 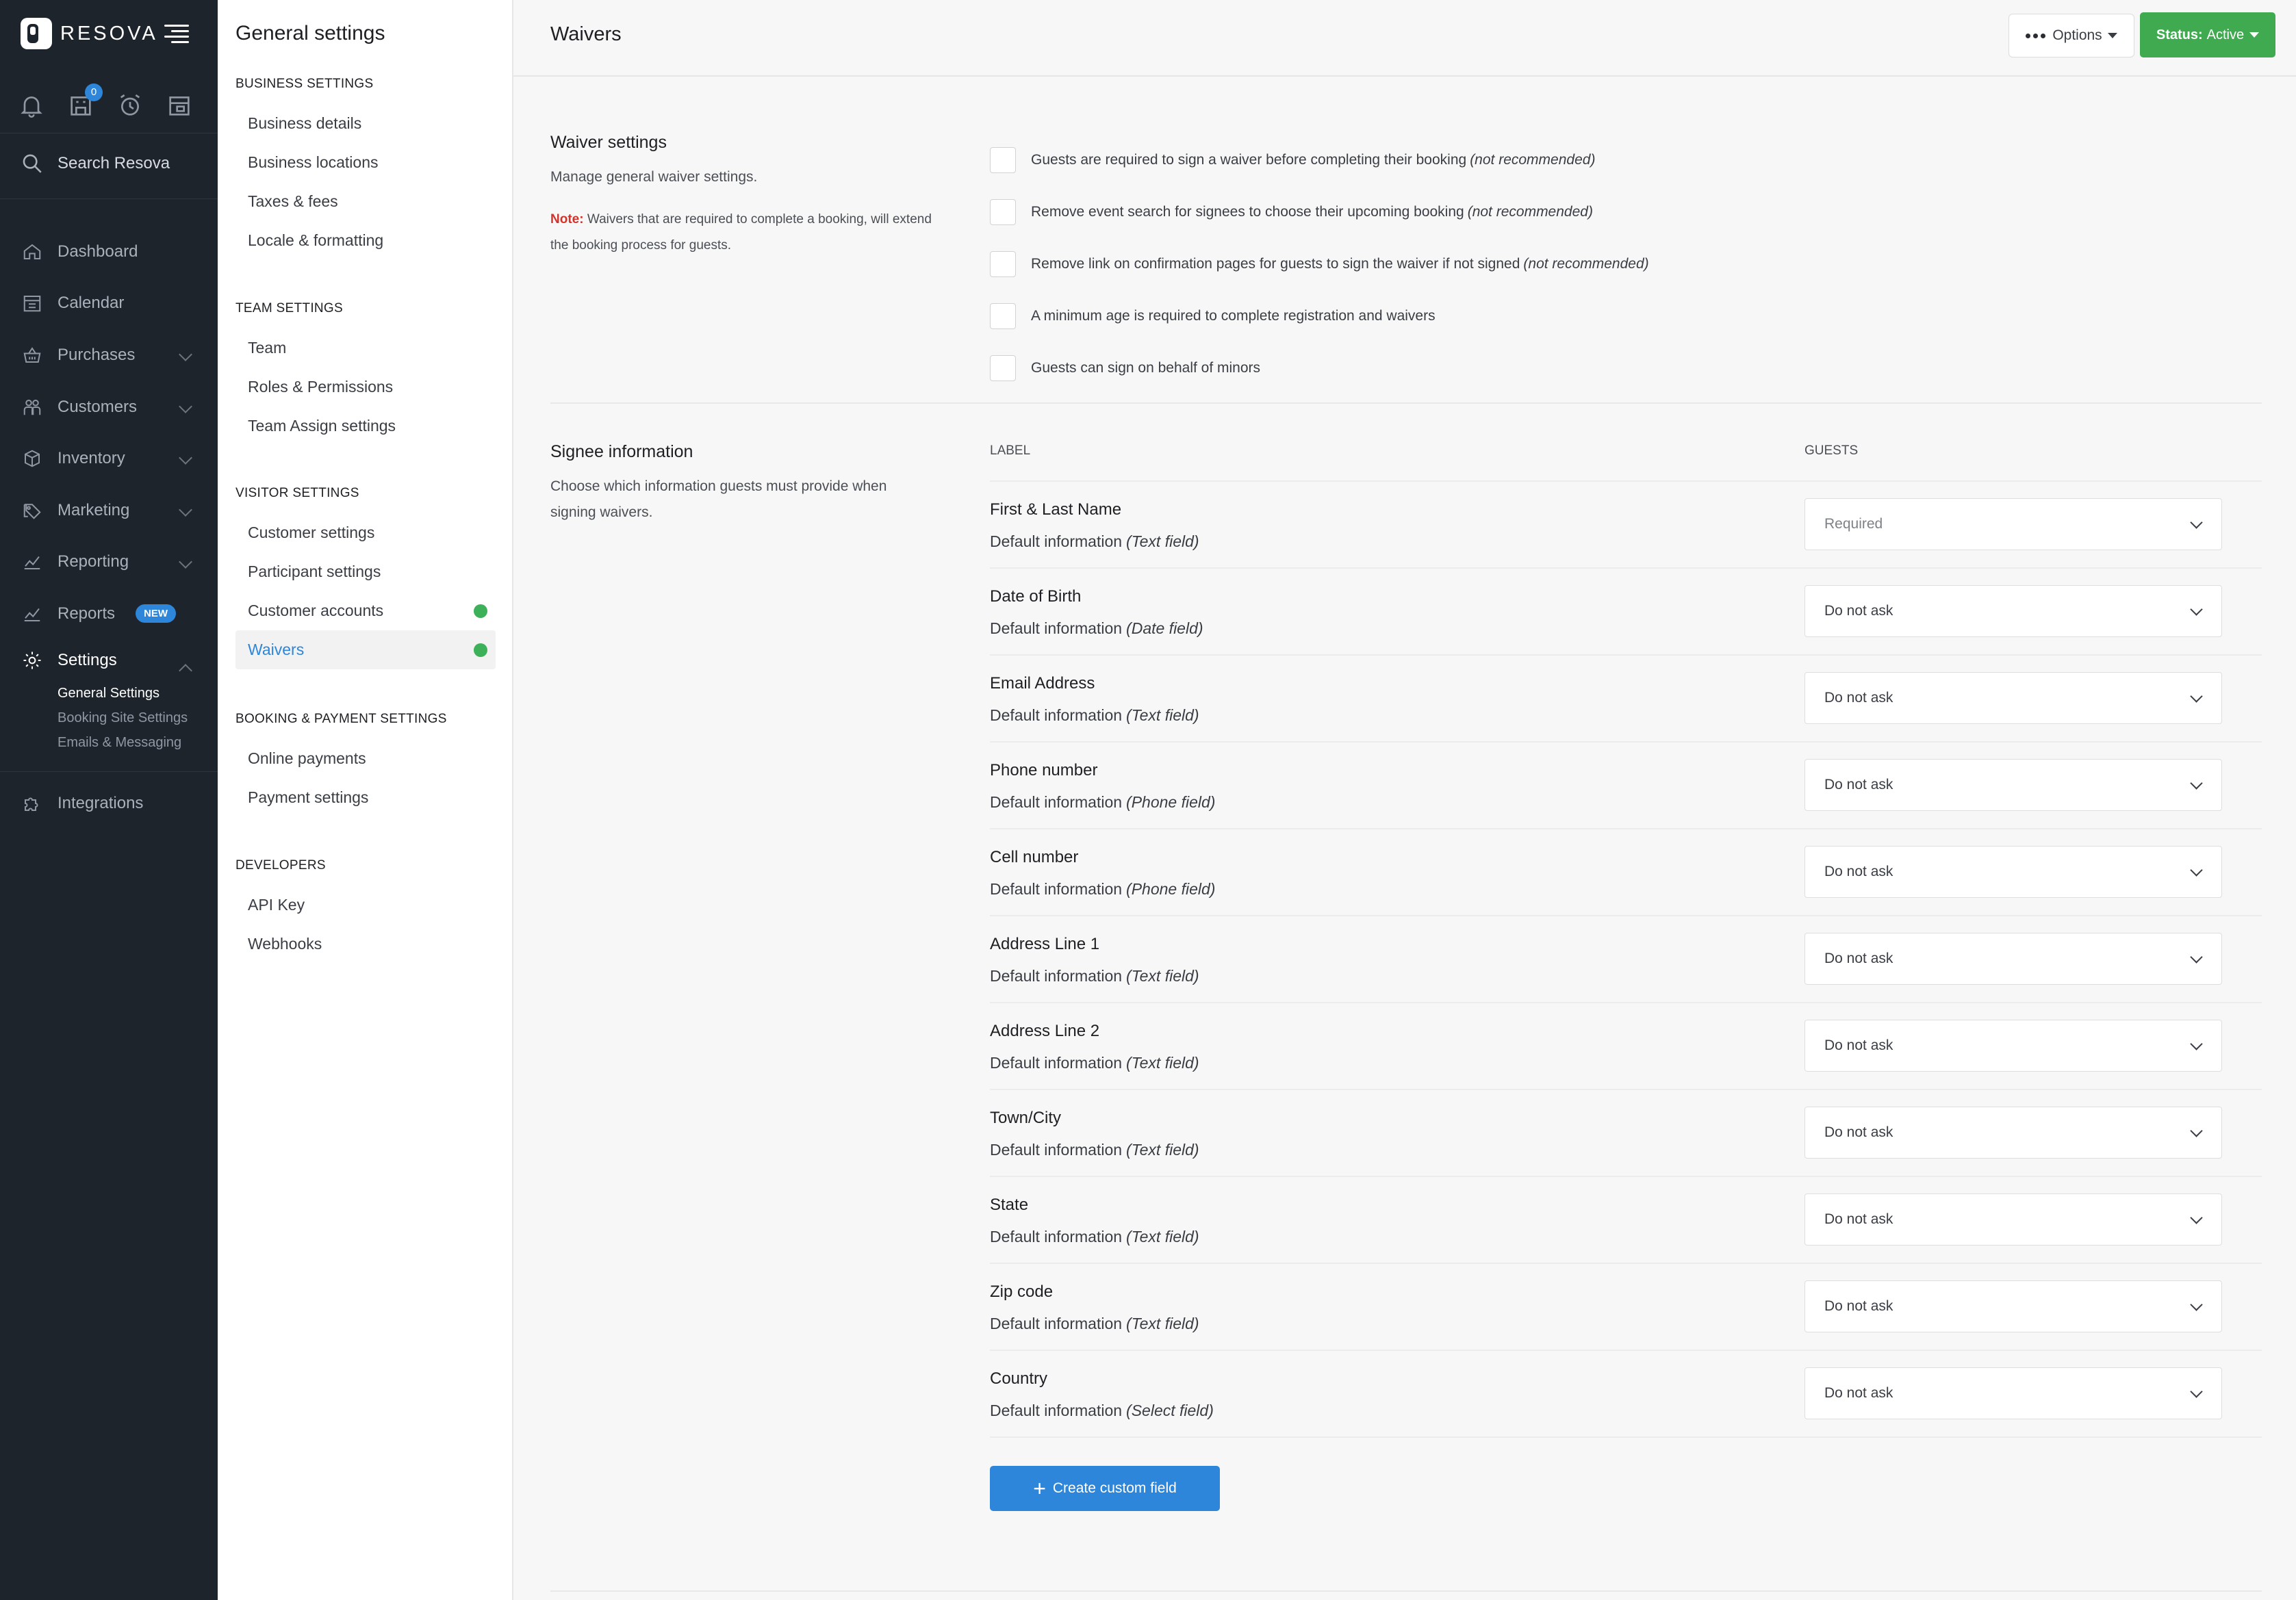 I want to click on field-type: Default information (Select field), so click(x=1102, y=1410).